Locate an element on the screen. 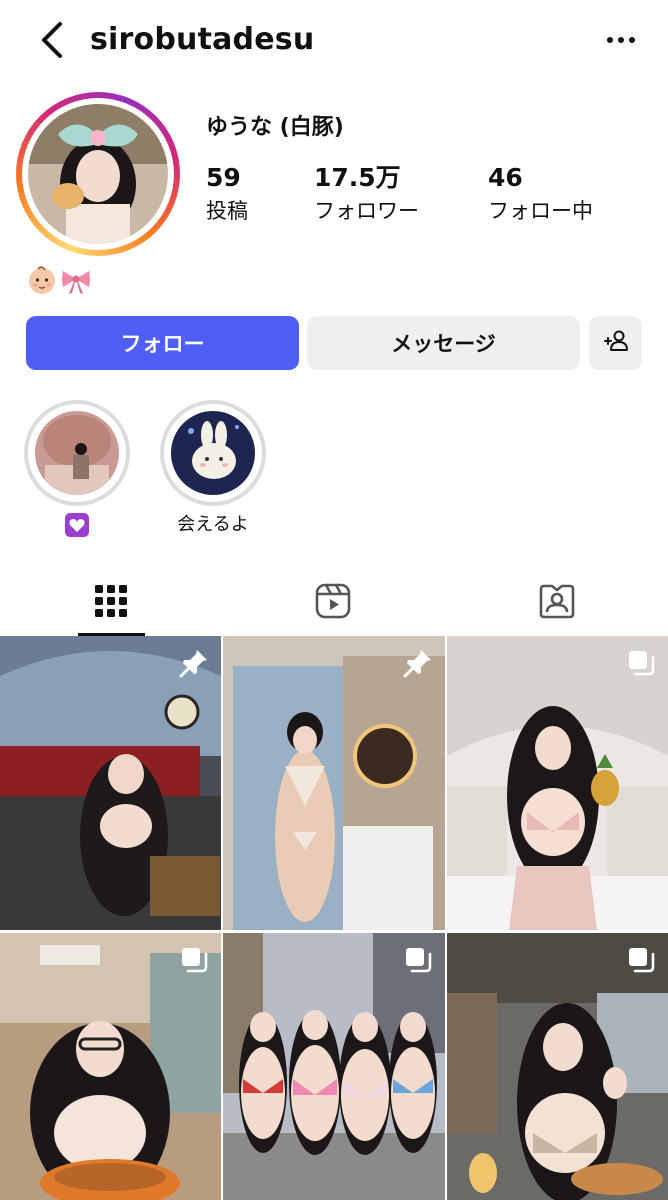  reels-icon is located at coordinates (333, 603).